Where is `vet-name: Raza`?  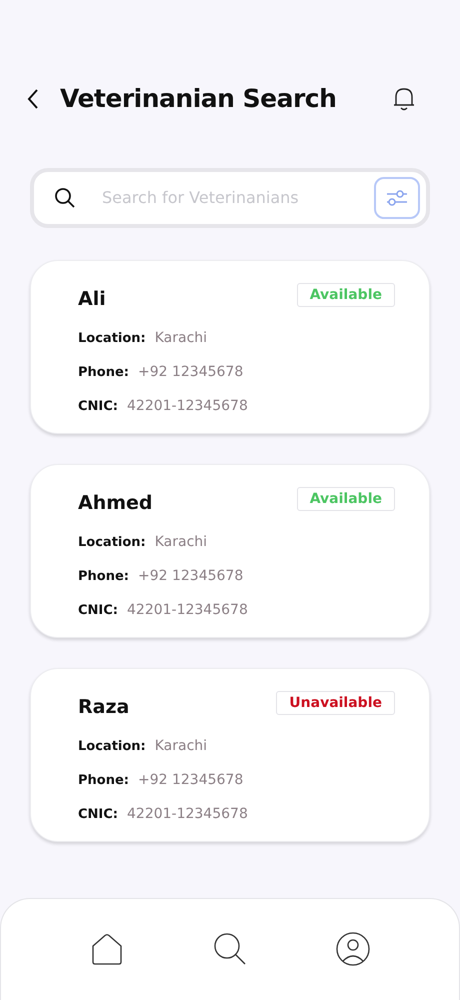
vet-name: Raza is located at coordinates (104, 707).